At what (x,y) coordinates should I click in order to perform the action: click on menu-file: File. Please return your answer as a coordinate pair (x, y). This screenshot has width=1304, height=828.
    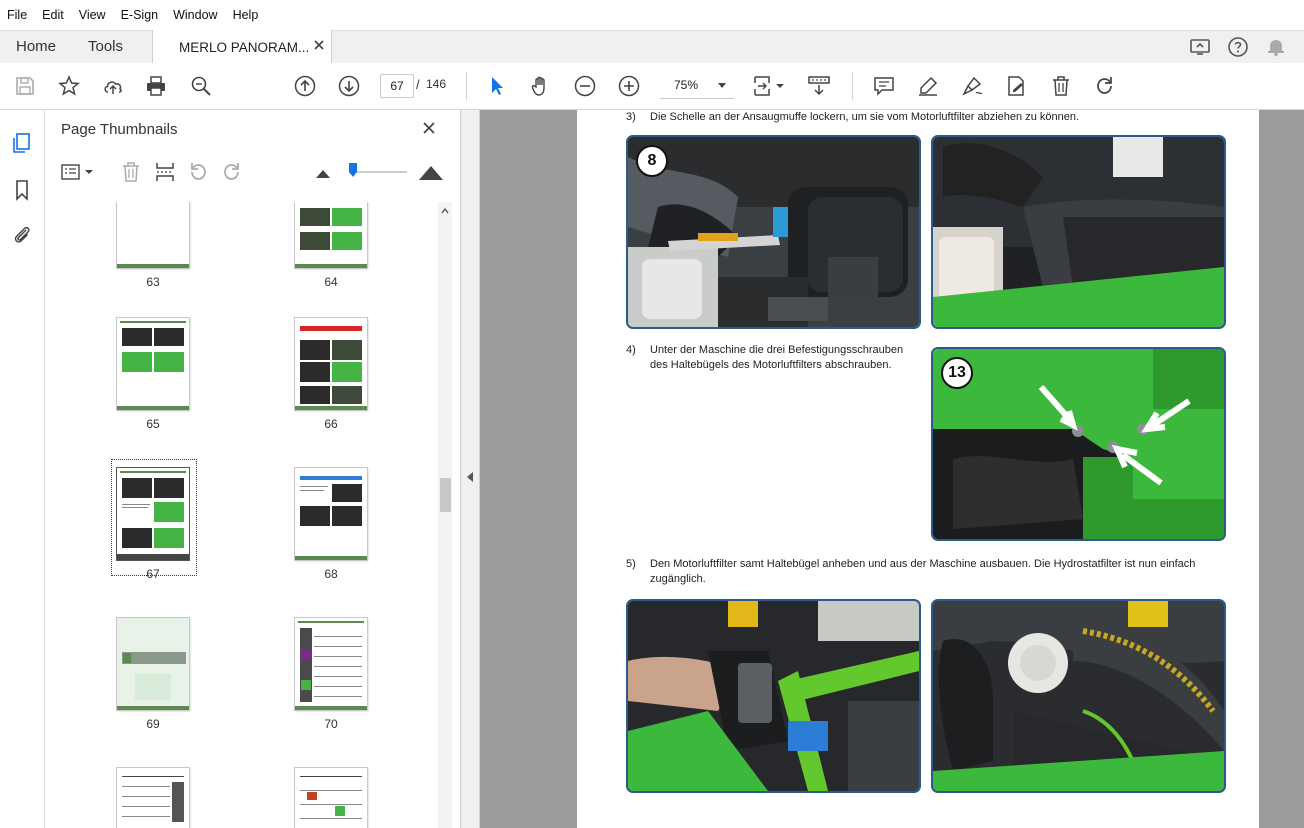
    Looking at the image, I should click on (17, 15).